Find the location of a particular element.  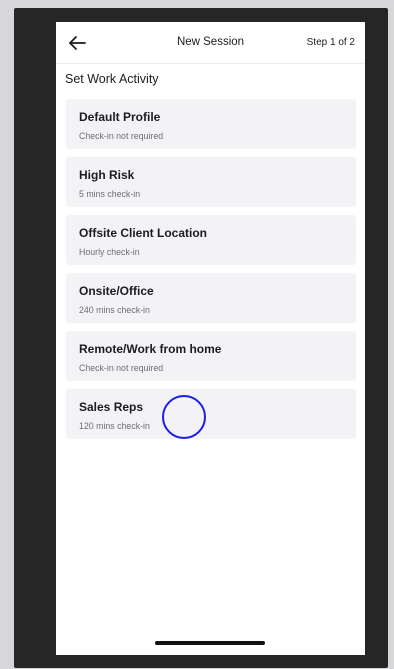

activity-item-default-profile: Default Profile Check-in not required is located at coordinates (211, 124).